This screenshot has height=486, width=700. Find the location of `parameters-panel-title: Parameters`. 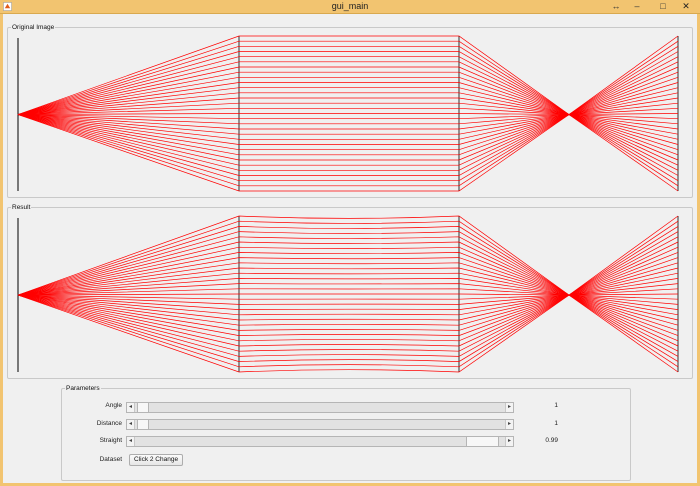

parameters-panel-title: Parameters is located at coordinates (83, 388).